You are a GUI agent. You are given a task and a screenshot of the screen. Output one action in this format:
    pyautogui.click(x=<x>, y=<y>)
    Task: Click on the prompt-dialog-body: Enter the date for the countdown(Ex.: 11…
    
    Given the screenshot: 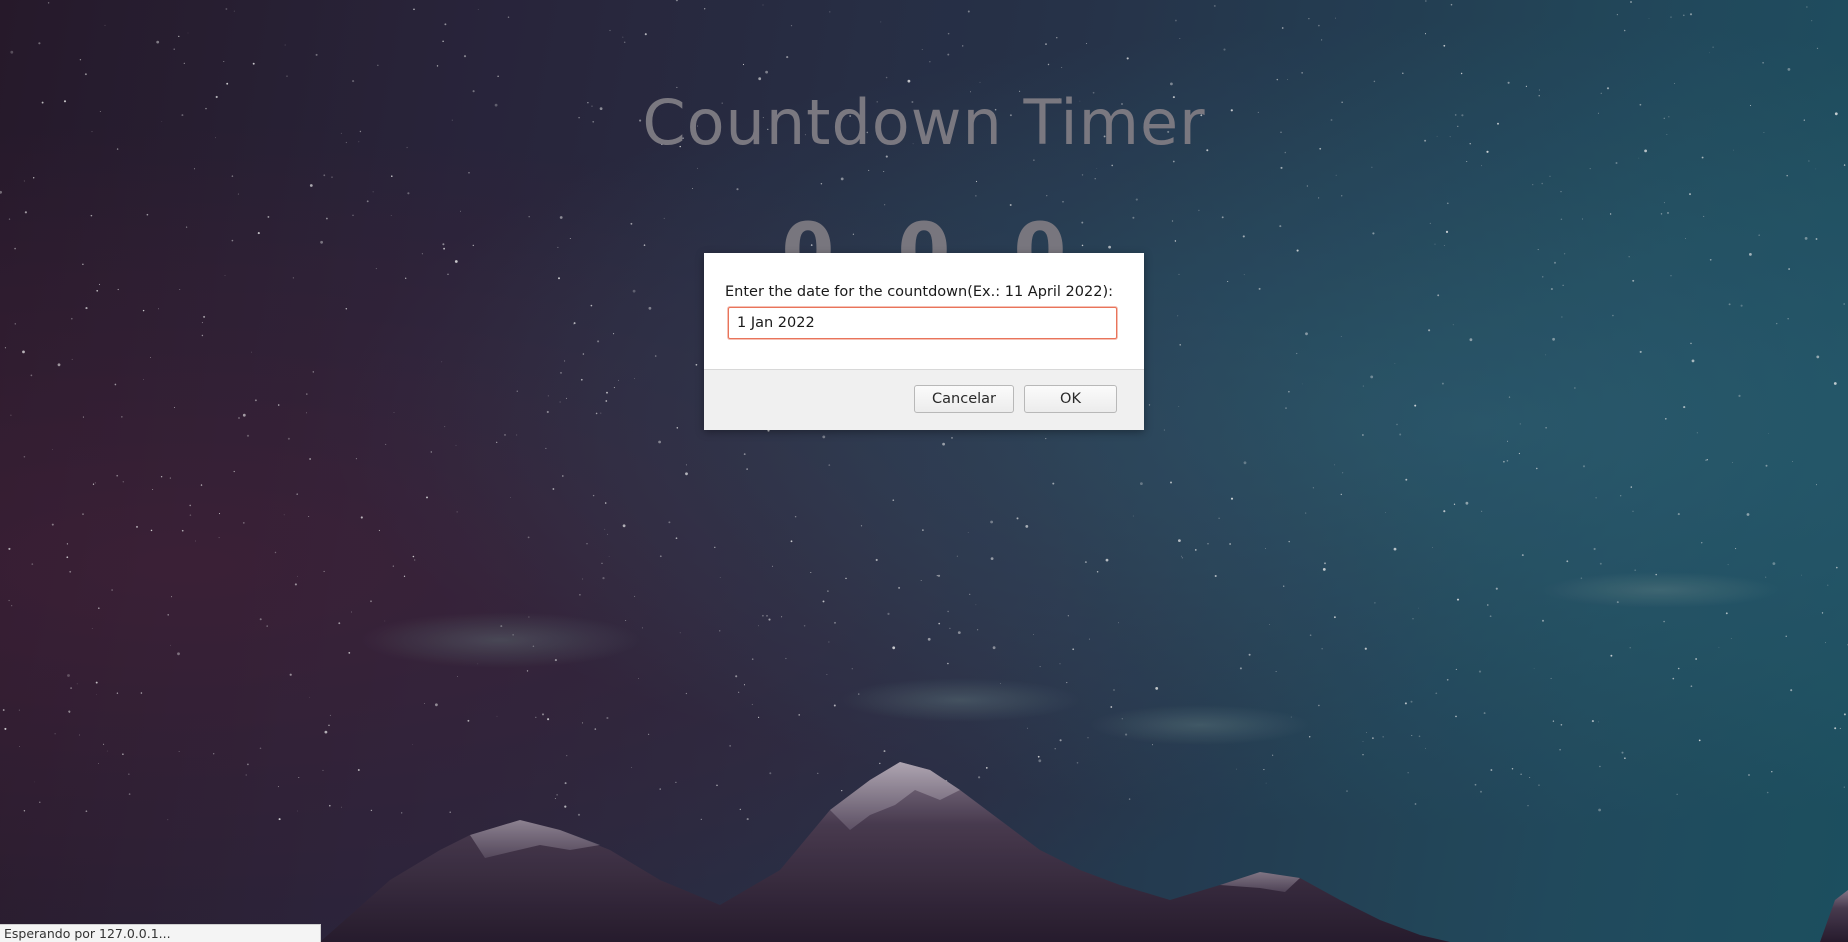 What is the action you would take?
    pyautogui.click(x=924, y=311)
    